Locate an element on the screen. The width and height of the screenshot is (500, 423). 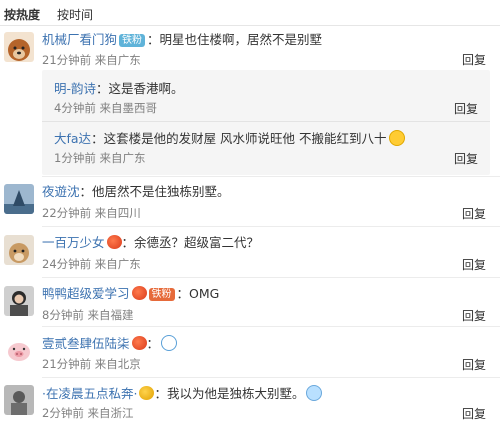
comment-text: ：明星也住楼啊，居然不是别墅 is located at coordinates (235, 39).